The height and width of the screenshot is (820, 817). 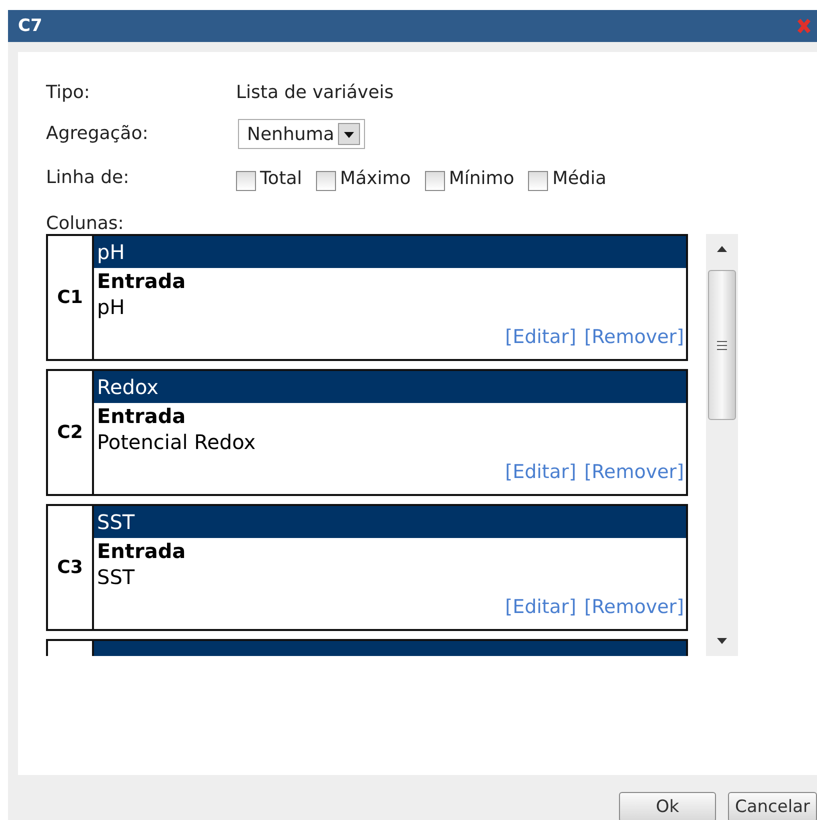 I want to click on checkbox: Mínimo, so click(x=469, y=178).